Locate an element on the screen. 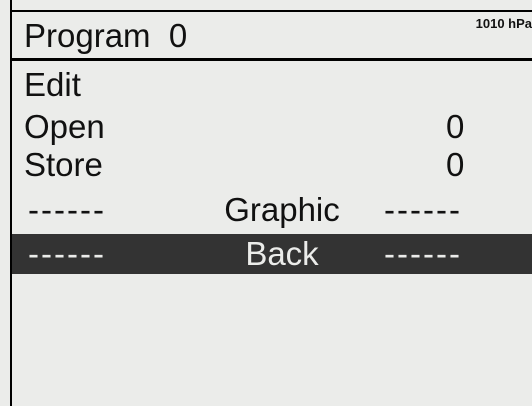  menu-item-edit: Edit is located at coordinates (272, 85).